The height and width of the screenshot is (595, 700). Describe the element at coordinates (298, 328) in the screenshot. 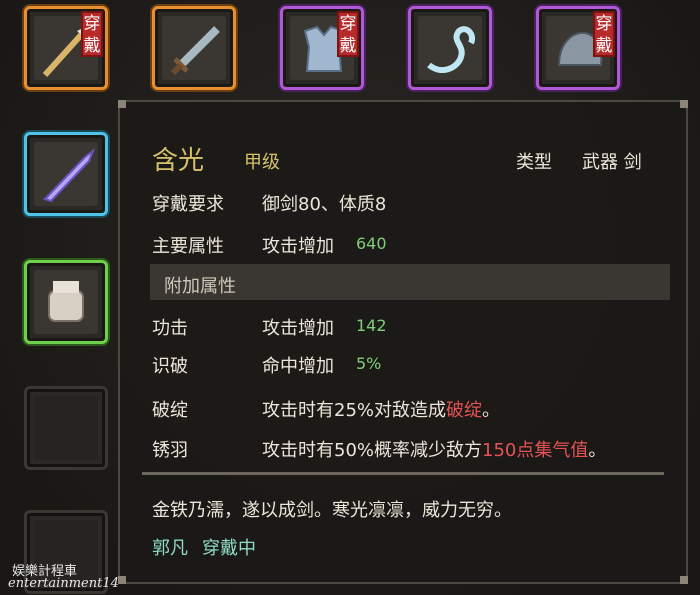

I see `extra-attr-text: 攻击增加` at that location.